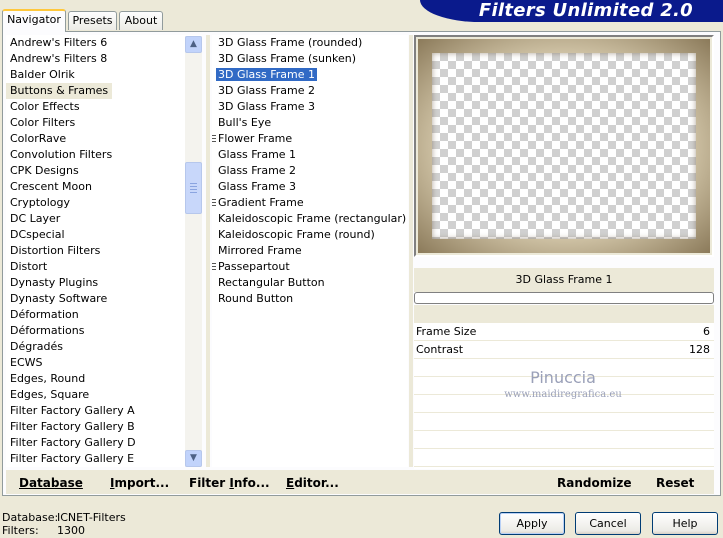 The height and width of the screenshot is (538, 723). Describe the element at coordinates (594, 482) in the screenshot. I see `randomize-button: Randomize` at that location.